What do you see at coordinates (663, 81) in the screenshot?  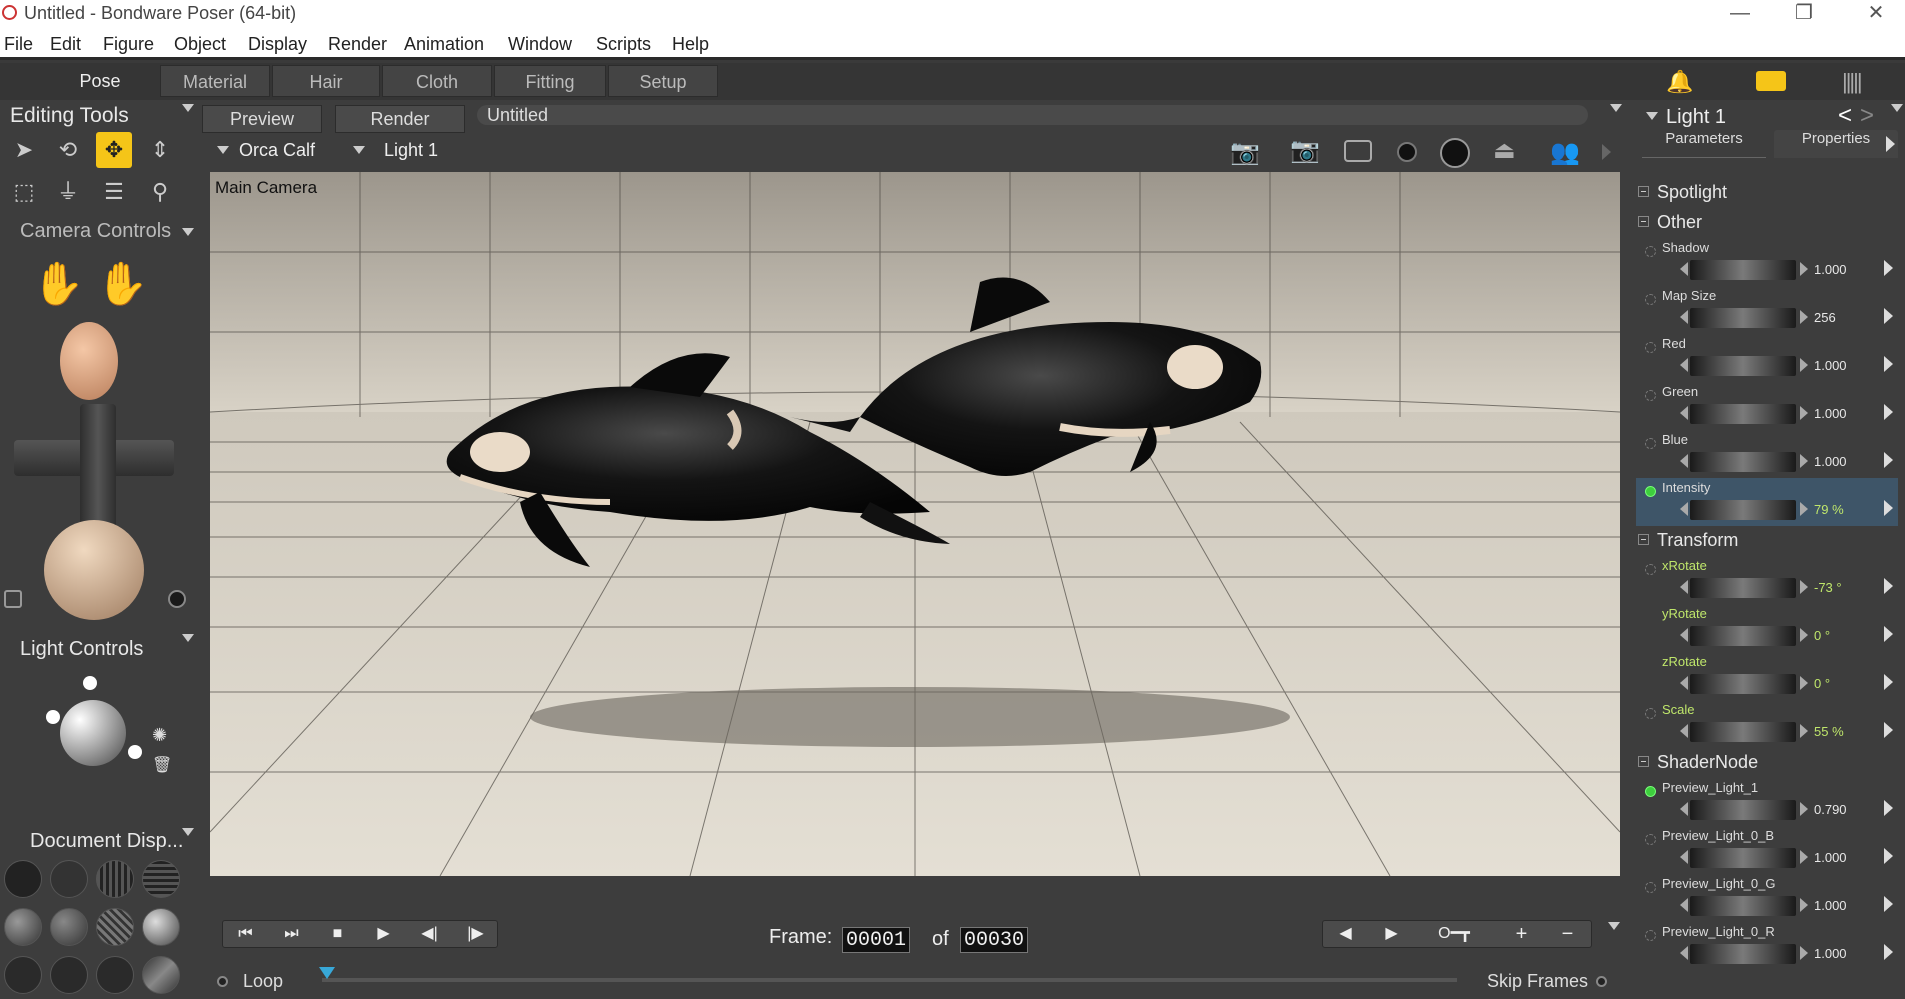 I see `tab-setup: Setup` at bounding box center [663, 81].